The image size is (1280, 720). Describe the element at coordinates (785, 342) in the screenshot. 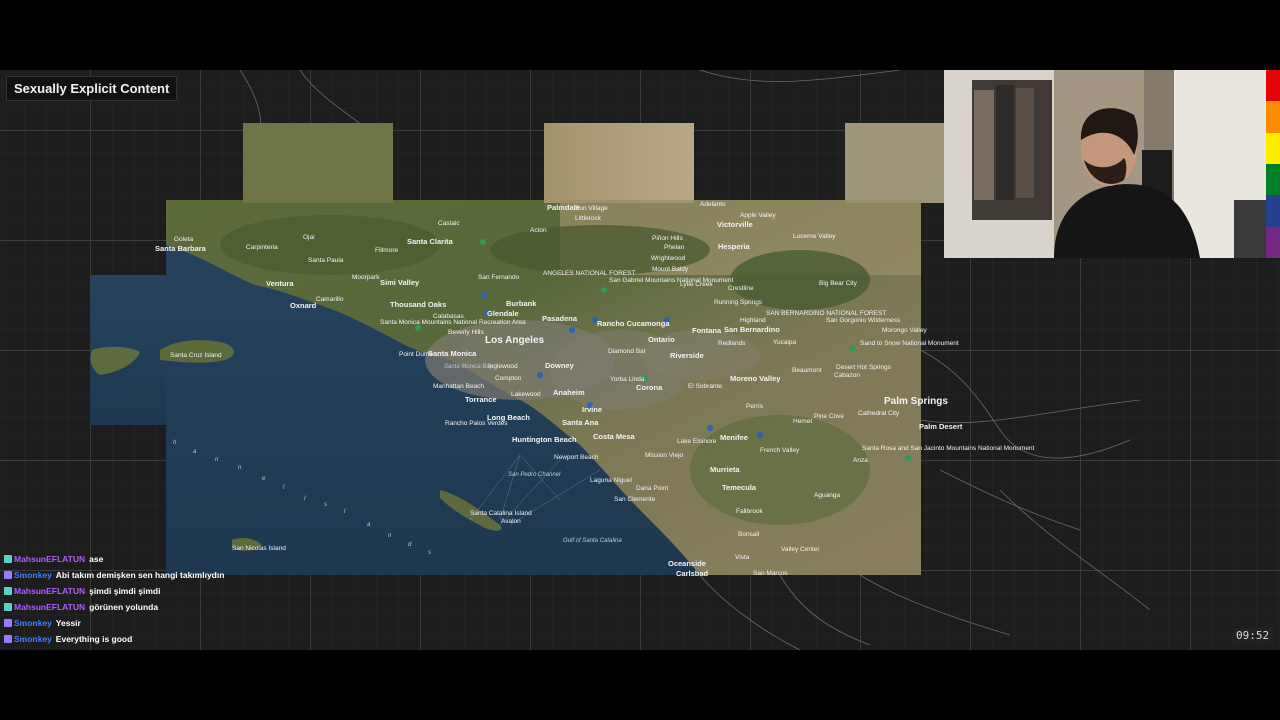

I see `label-yucaipa: Yucaipa` at that location.